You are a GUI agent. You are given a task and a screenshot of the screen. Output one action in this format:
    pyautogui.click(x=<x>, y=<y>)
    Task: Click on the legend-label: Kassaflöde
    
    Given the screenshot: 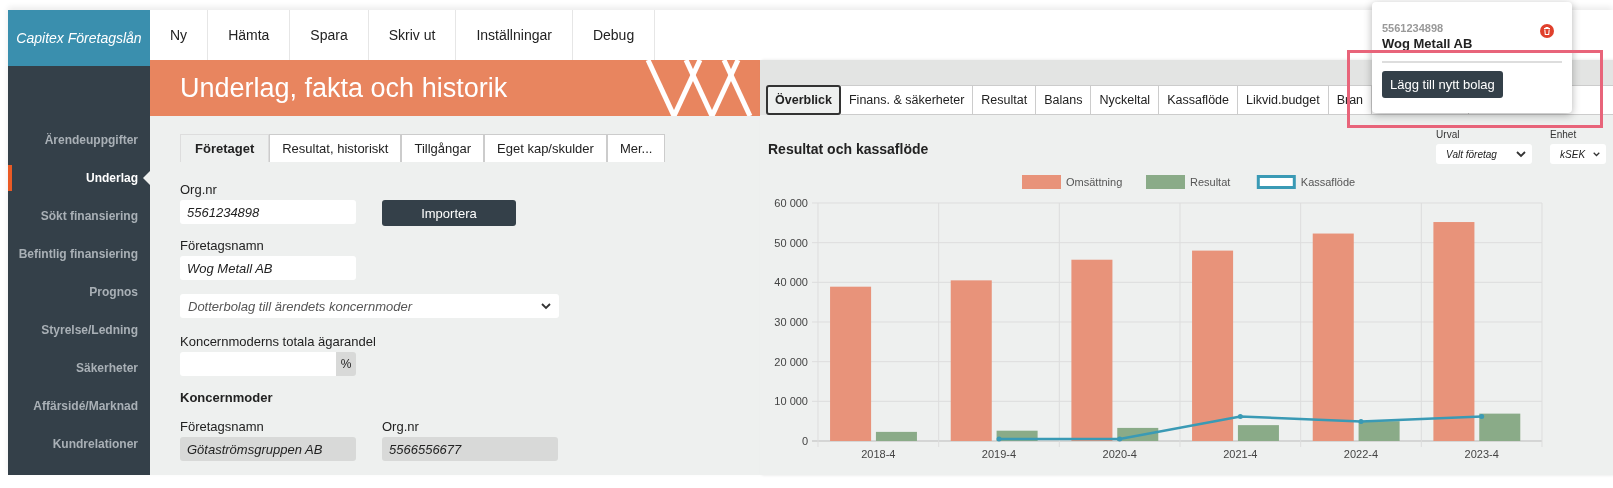 What is the action you would take?
    pyautogui.click(x=1328, y=182)
    